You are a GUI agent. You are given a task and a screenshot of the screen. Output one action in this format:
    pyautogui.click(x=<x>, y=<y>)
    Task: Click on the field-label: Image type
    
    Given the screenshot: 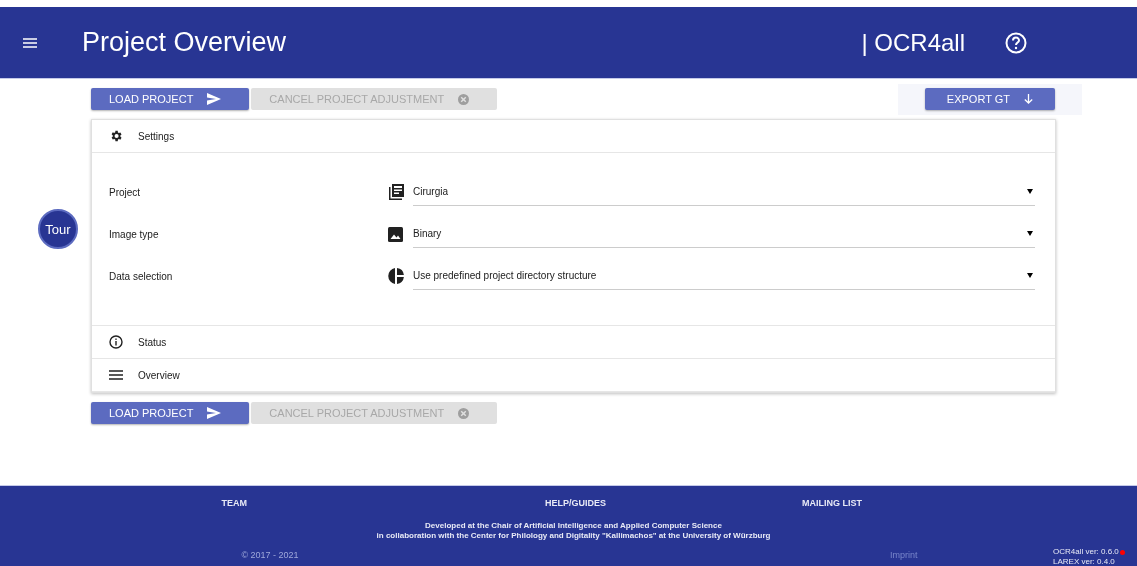 What is the action you would take?
    pyautogui.click(x=134, y=234)
    